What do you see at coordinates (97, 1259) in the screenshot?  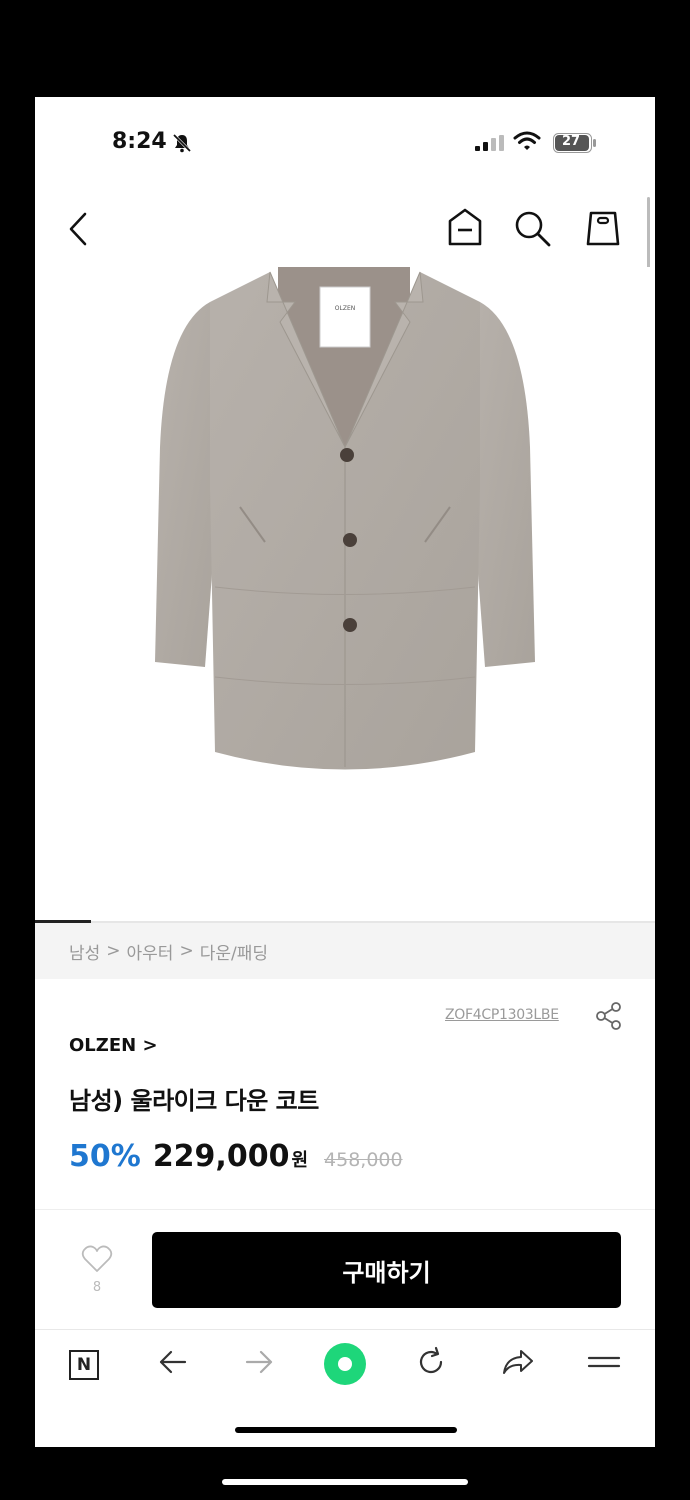 I see `heart-icon` at bounding box center [97, 1259].